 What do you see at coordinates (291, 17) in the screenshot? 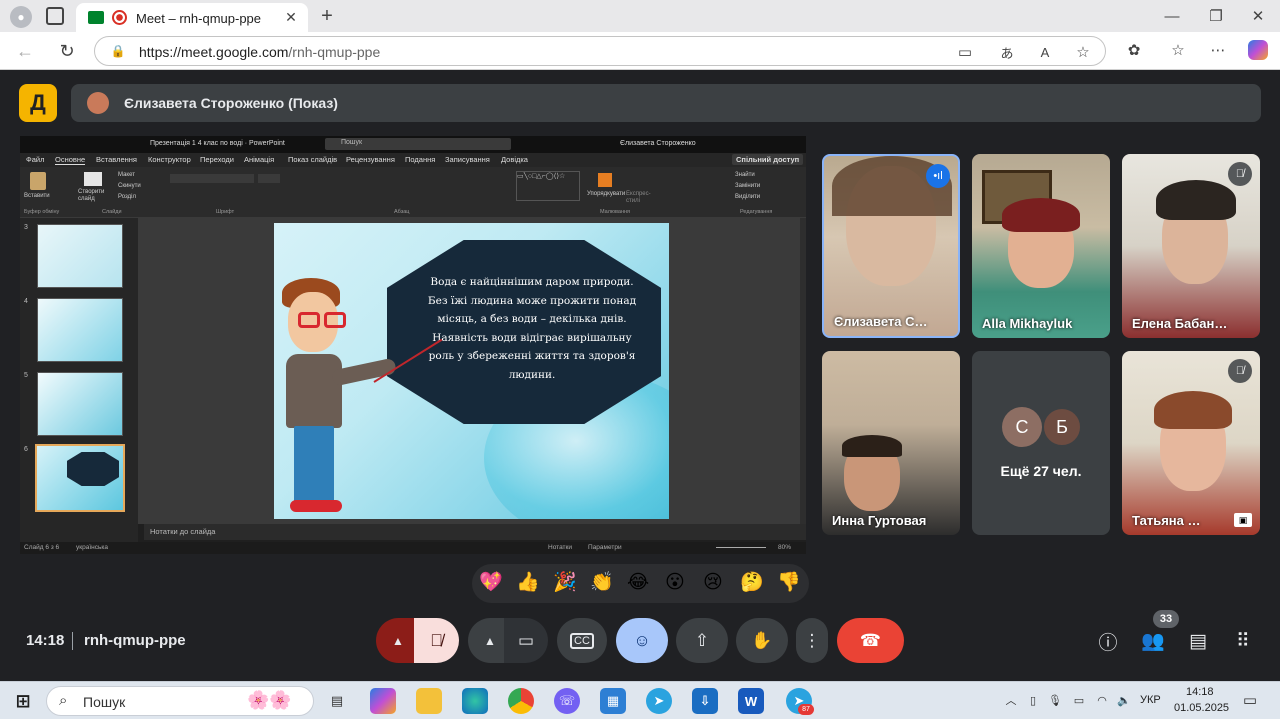
I see `close-tab-icon: ✕` at bounding box center [291, 17].